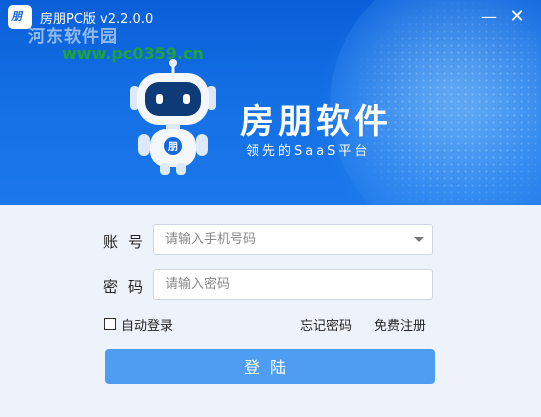  I want to click on chevron-down-icon, so click(419, 239).